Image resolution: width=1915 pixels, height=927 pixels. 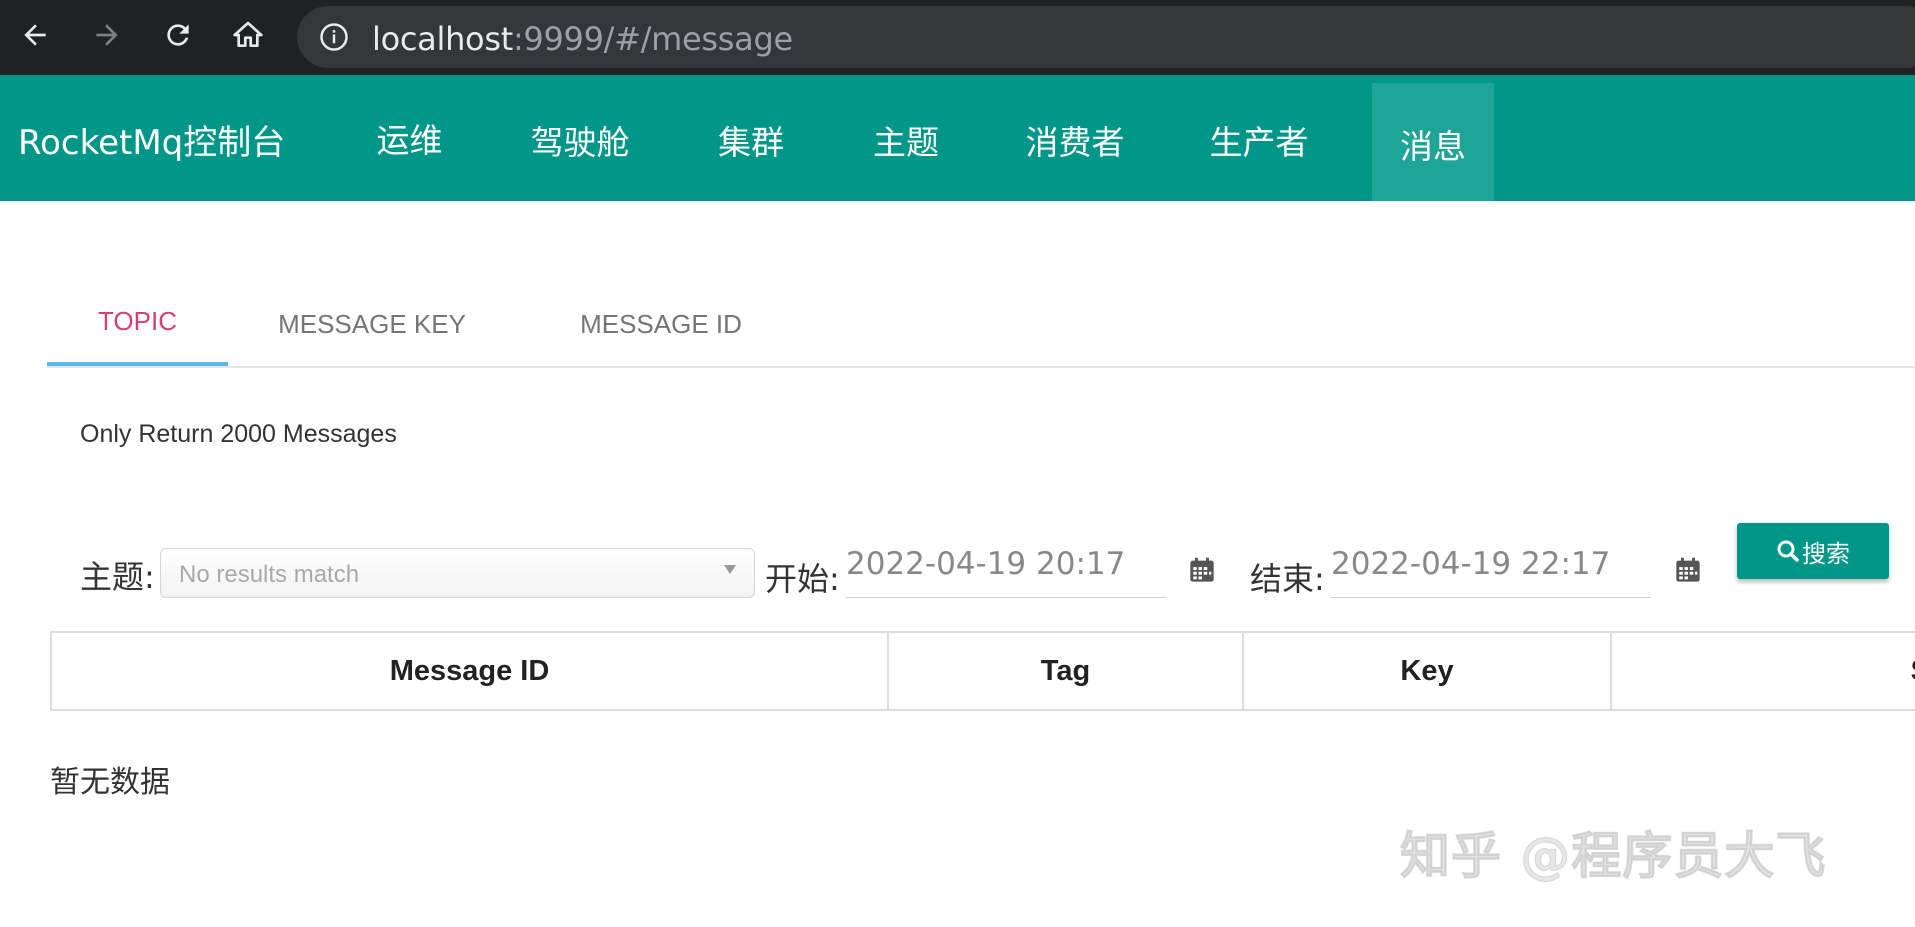 What do you see at coordinates (1066, 671) in the screenshot?
I see `column-header-tag: Tag` at bounding box center [1066, 671].